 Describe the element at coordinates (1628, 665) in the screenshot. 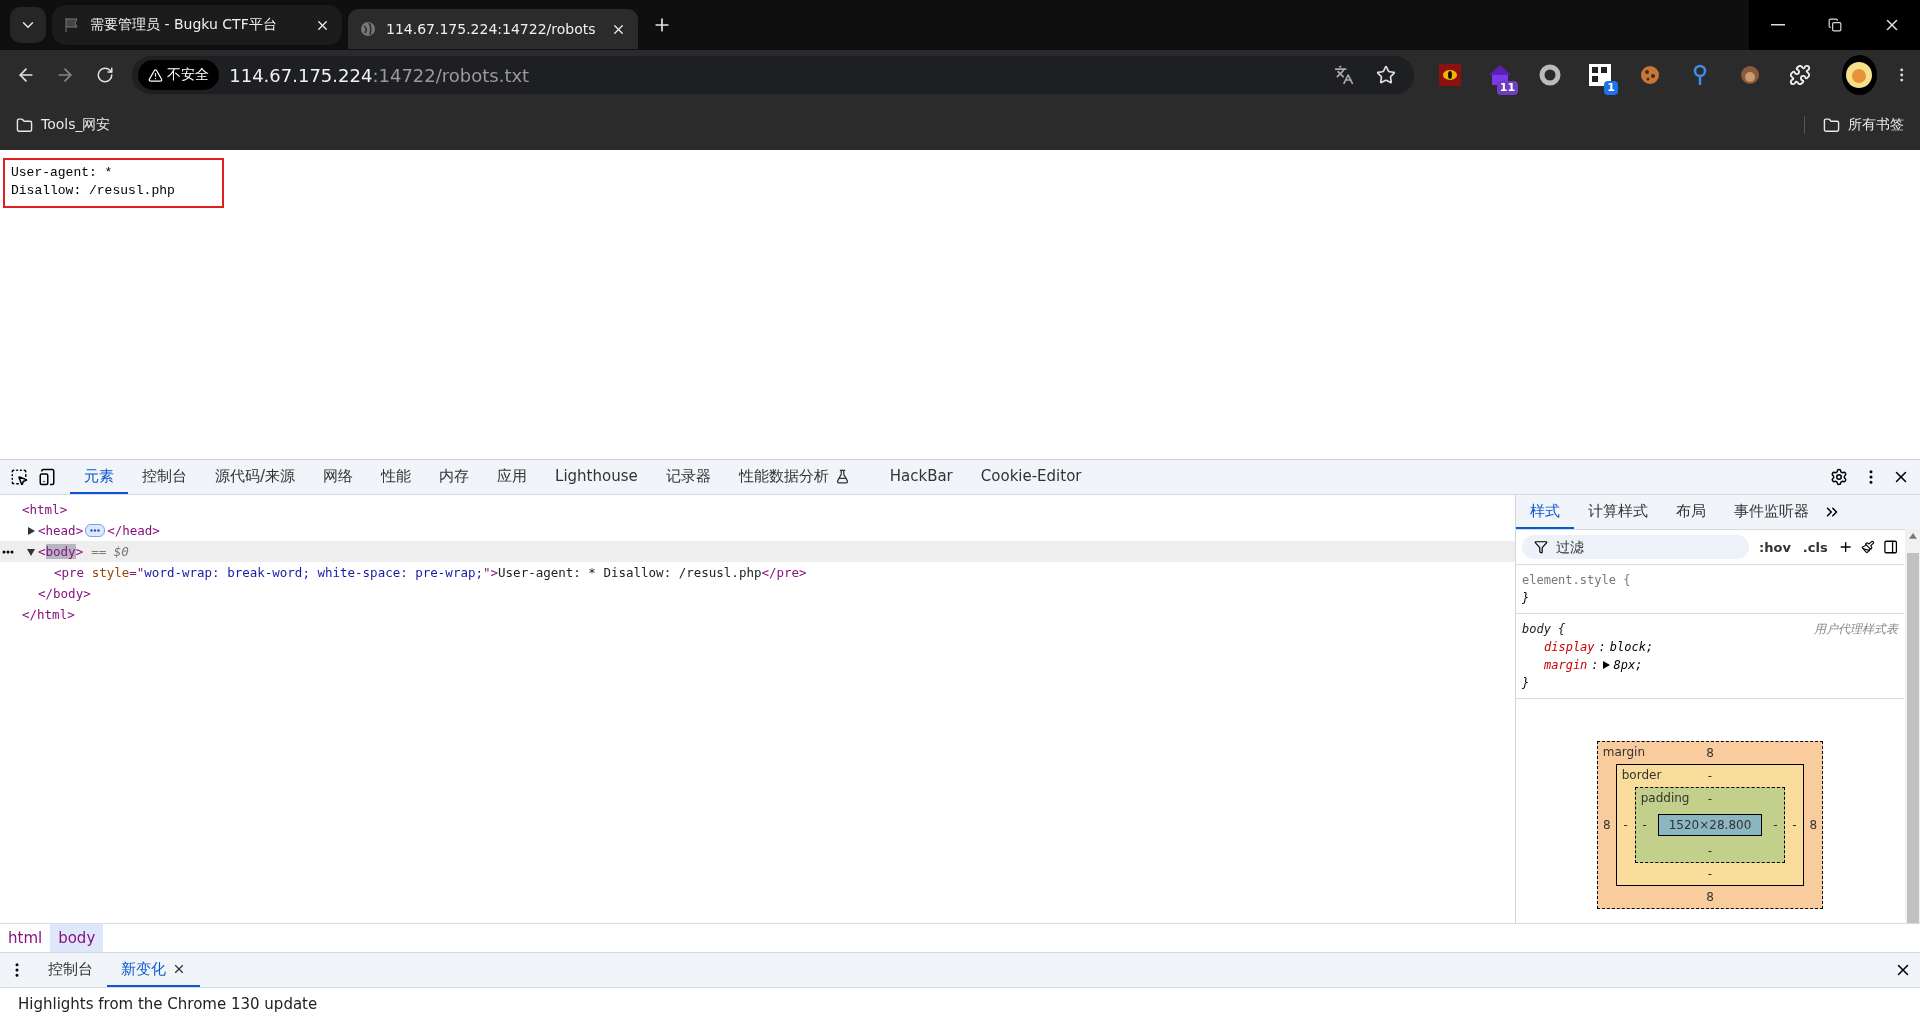

I see `css-value: 8px;` at that location.